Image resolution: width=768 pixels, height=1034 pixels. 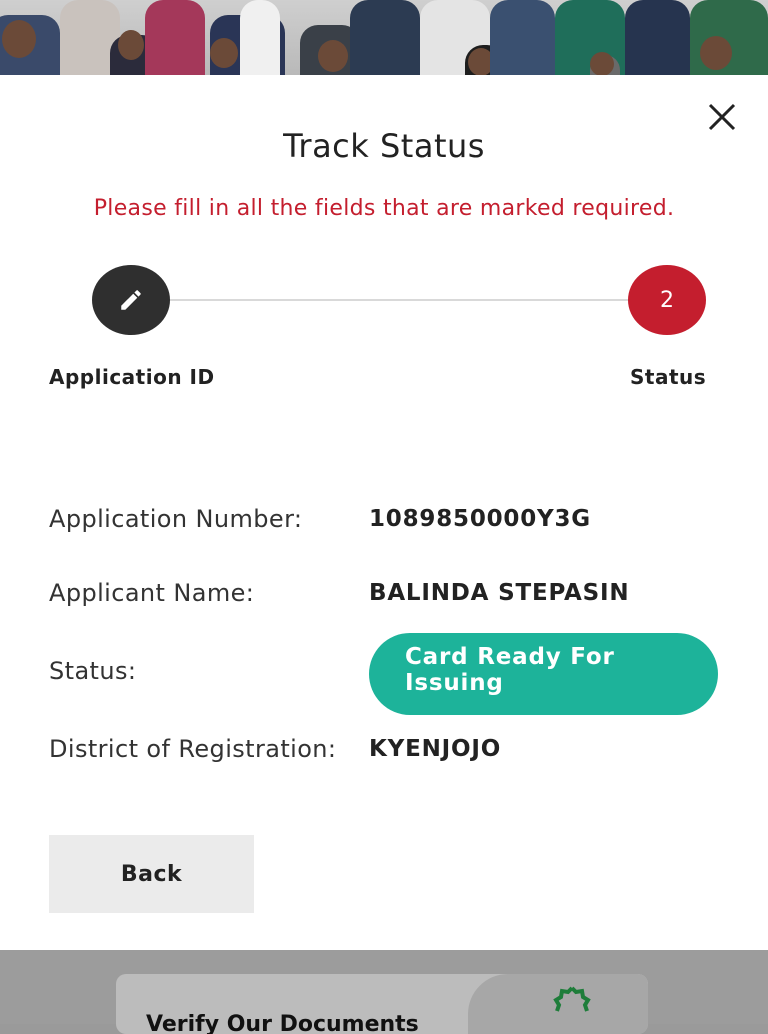 What do you see at coordinates (435, 749) in the screenshot?
I see `district-value: KYENJOJO` at bounding box center [435, 749].